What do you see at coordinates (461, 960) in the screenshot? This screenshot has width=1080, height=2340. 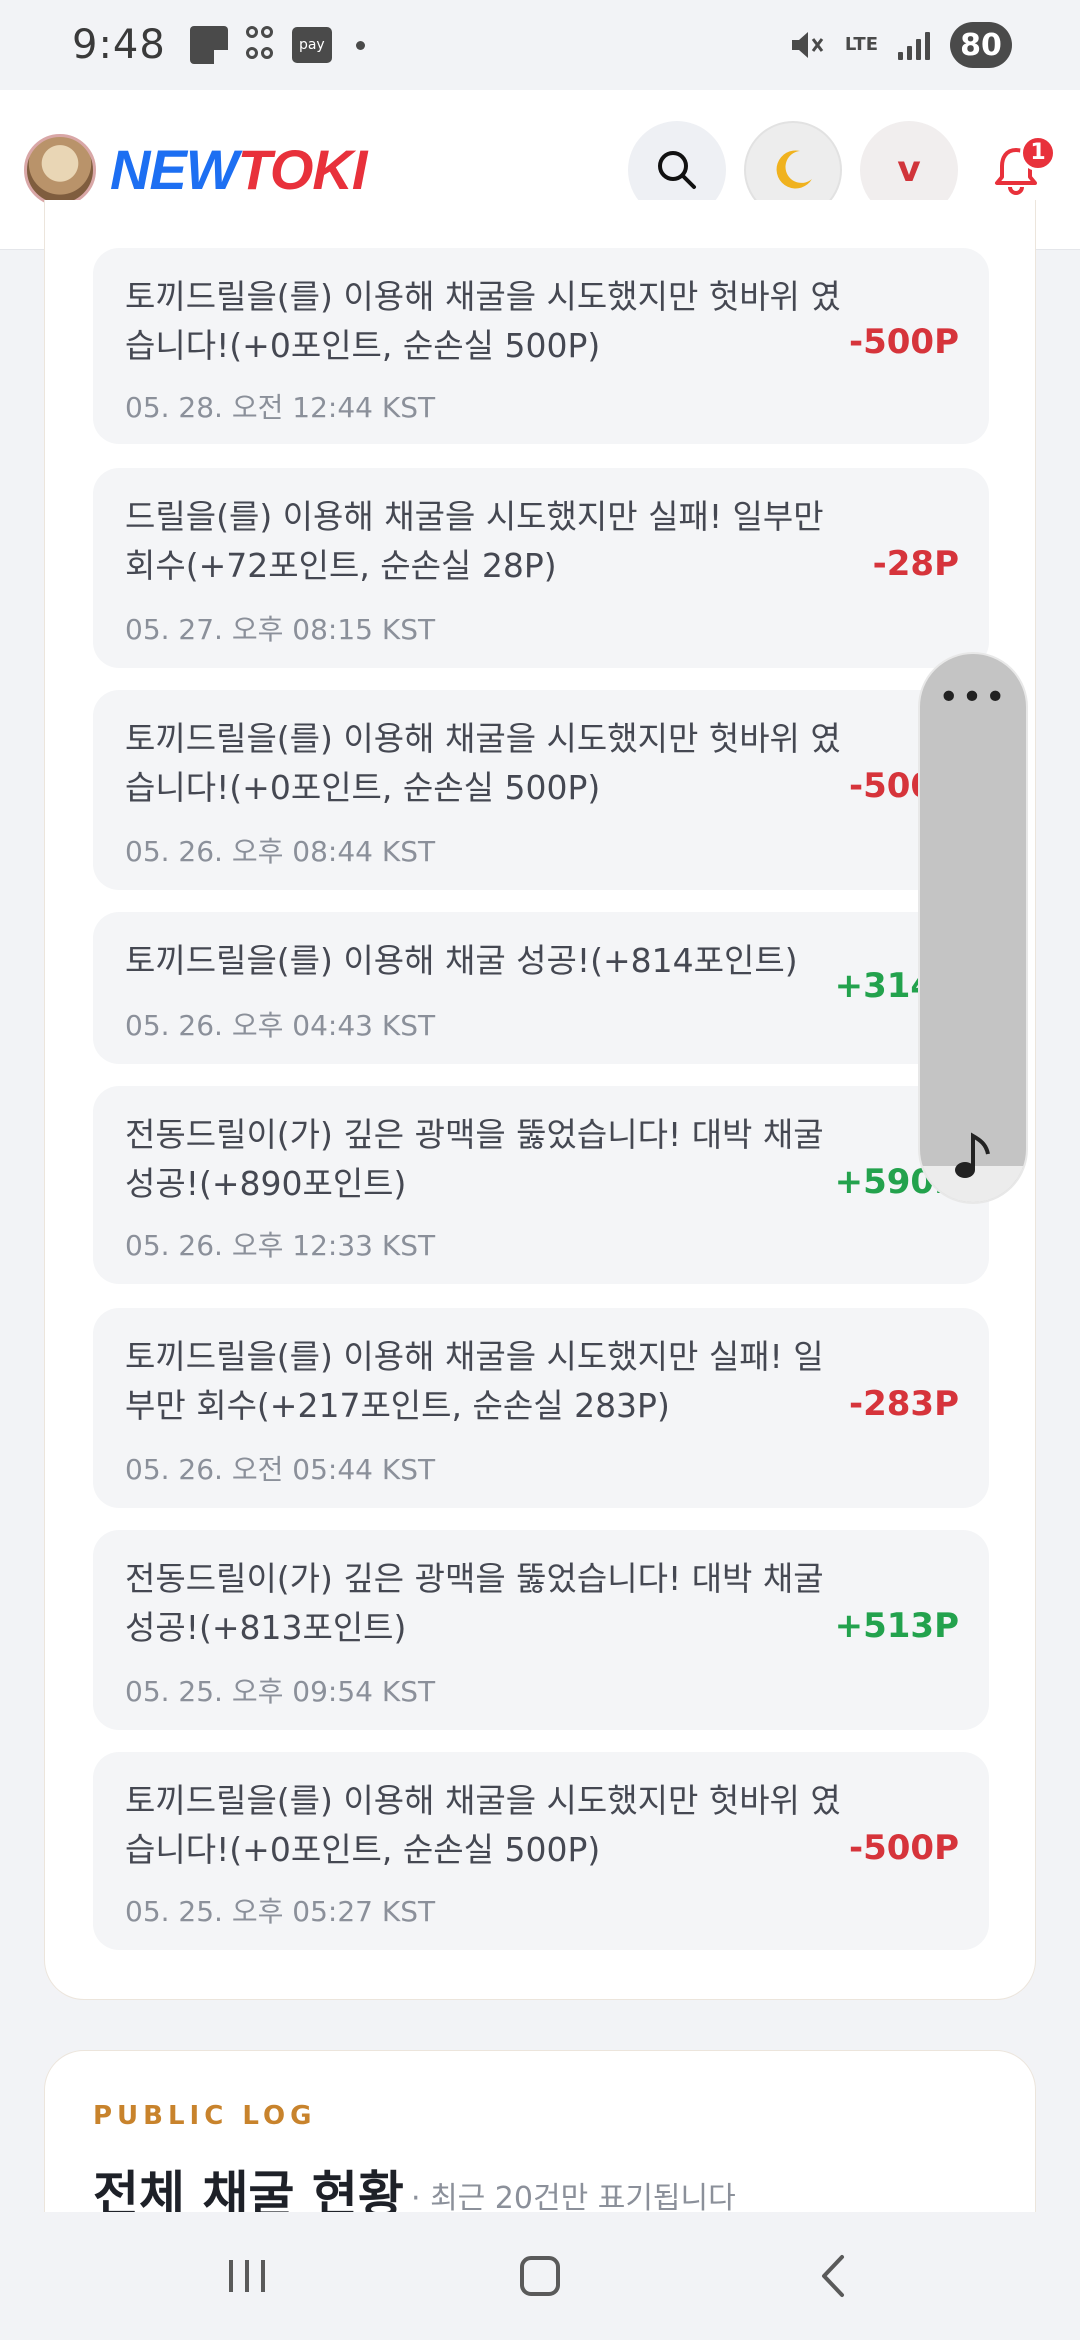 I see `log-message: 토끼드릴을(를) 이용해 채굴 성공!(+814포인트)` at bounding box center [461, 960].